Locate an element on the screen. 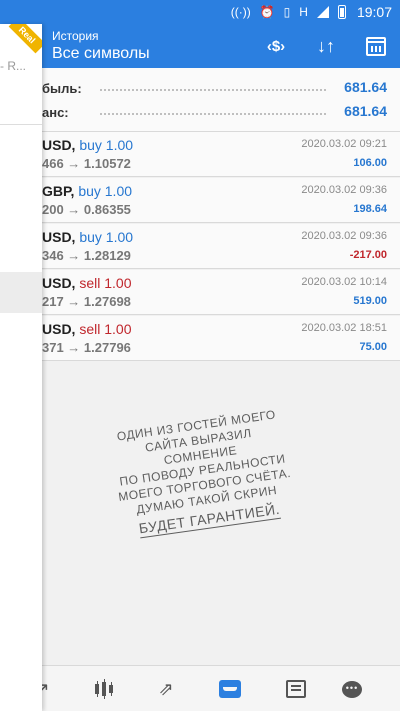 The height and width of the screenshot is (711, 400). real-account-badge: Real is located at coordinates (25, 39).